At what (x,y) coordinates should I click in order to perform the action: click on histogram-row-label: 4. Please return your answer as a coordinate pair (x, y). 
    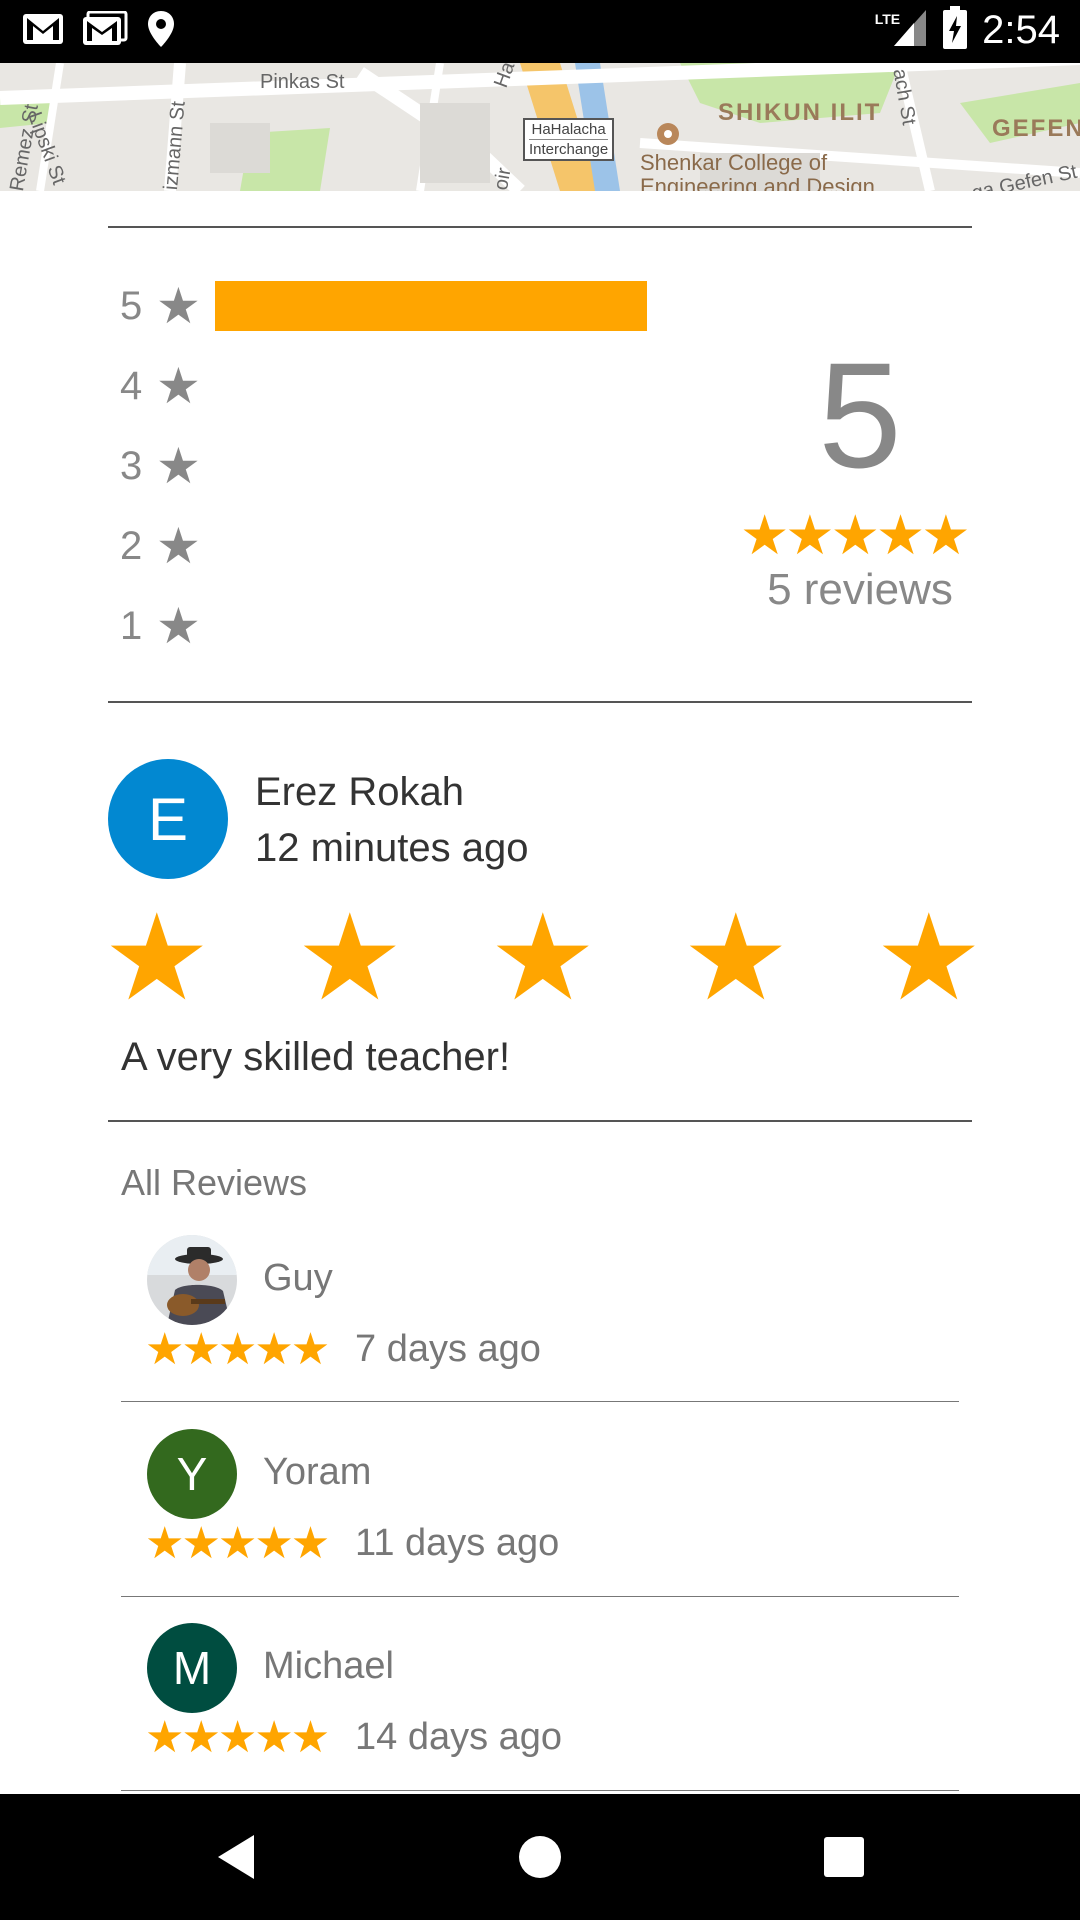
    Looking at the image, I should click on (131, 385).